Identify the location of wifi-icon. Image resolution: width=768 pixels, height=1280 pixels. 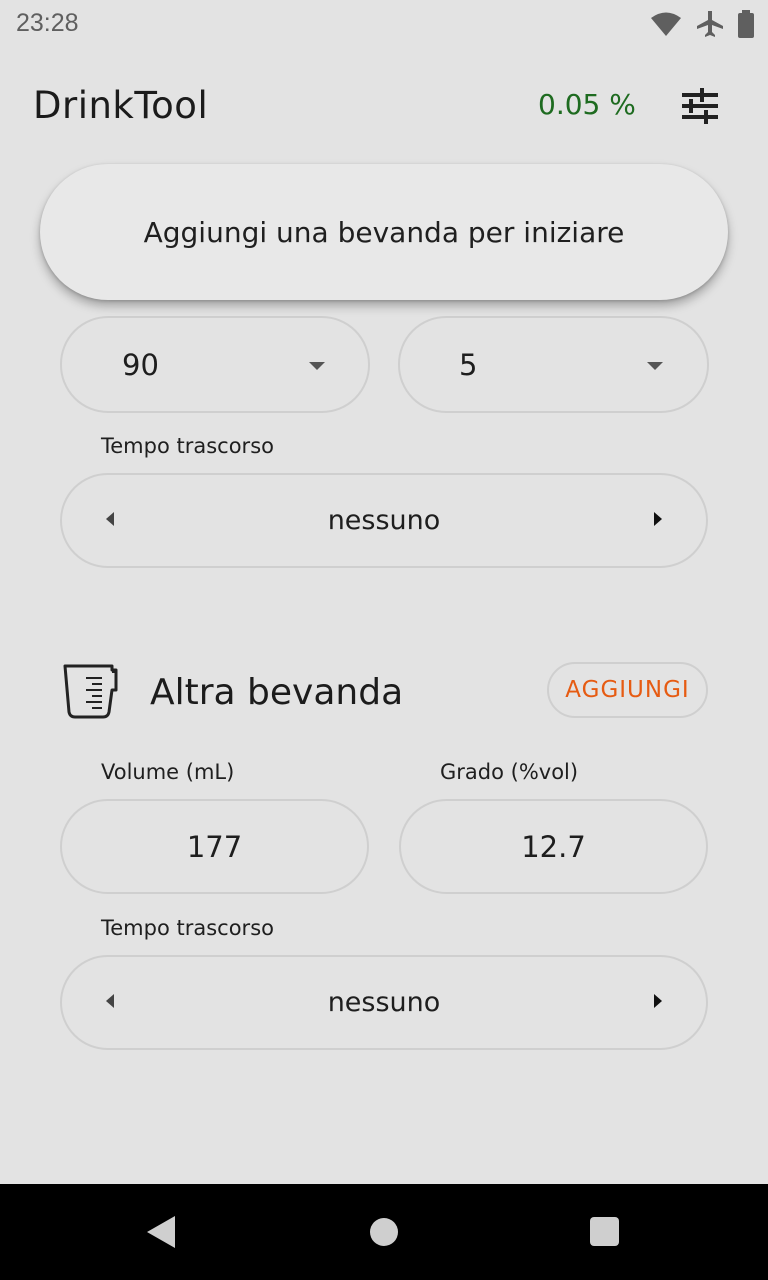
(666, 24).